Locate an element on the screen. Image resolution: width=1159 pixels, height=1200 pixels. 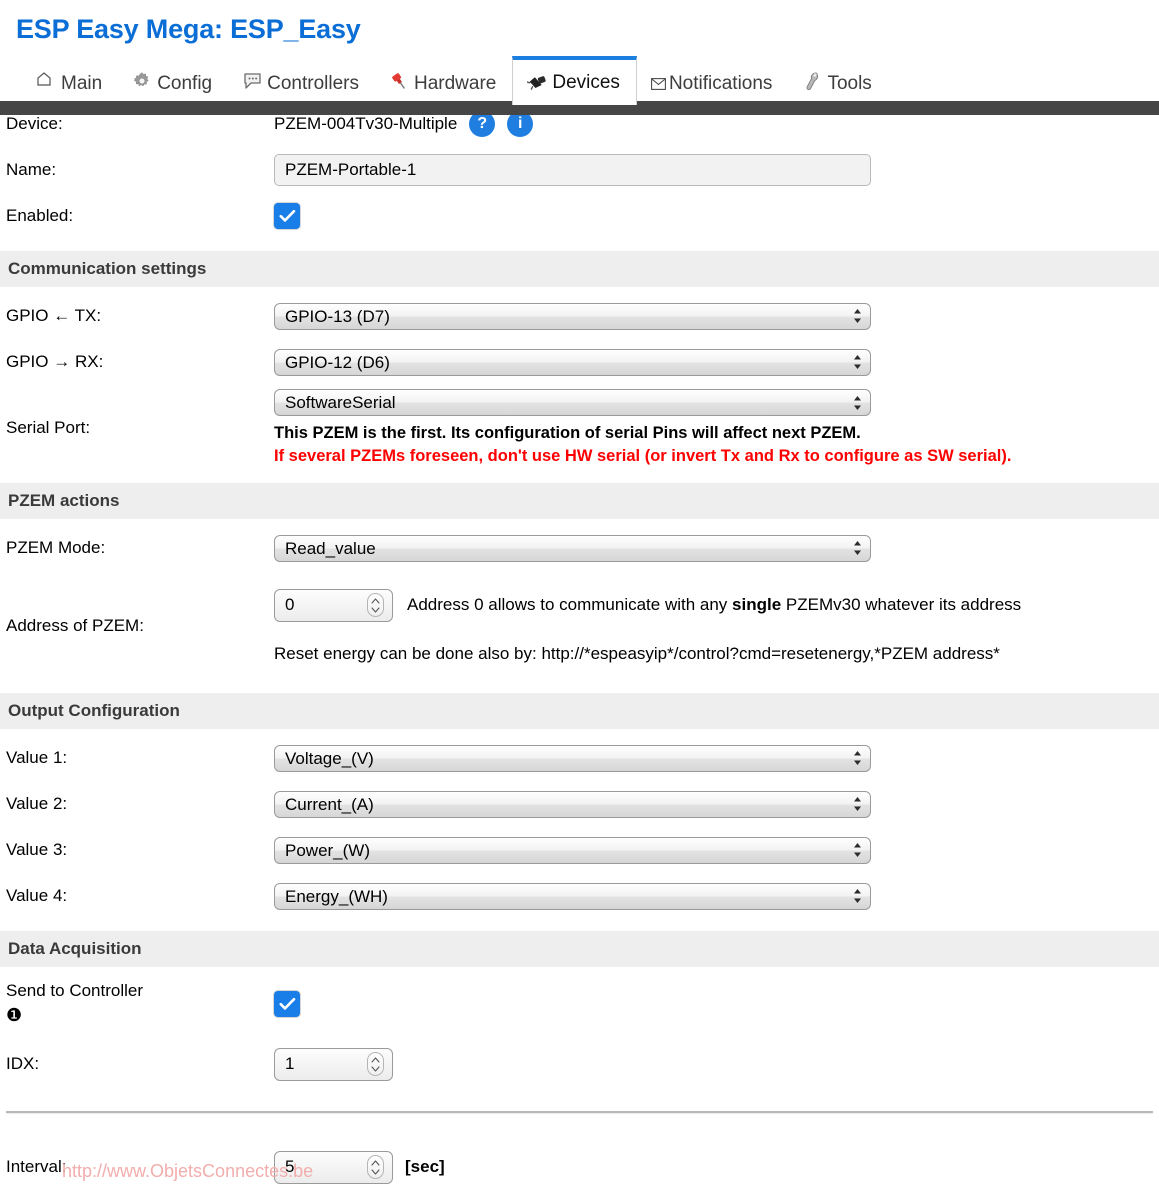
device-label: Device: is located at coordinates (34, 123).